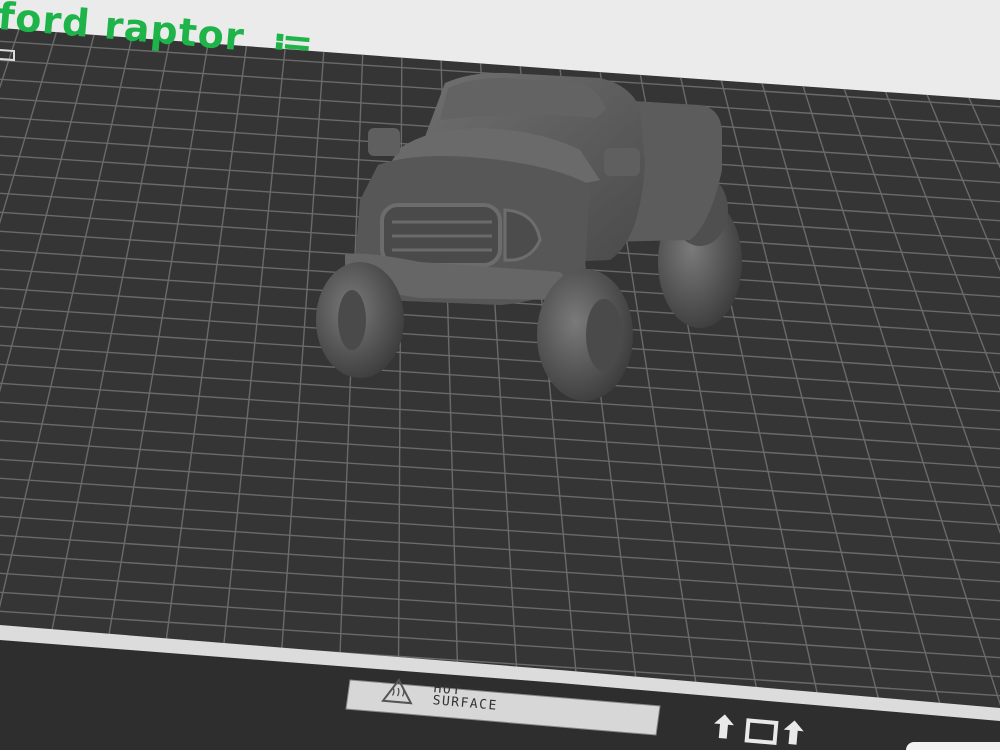  I want to click on truck-windshield, so click(523, 99).